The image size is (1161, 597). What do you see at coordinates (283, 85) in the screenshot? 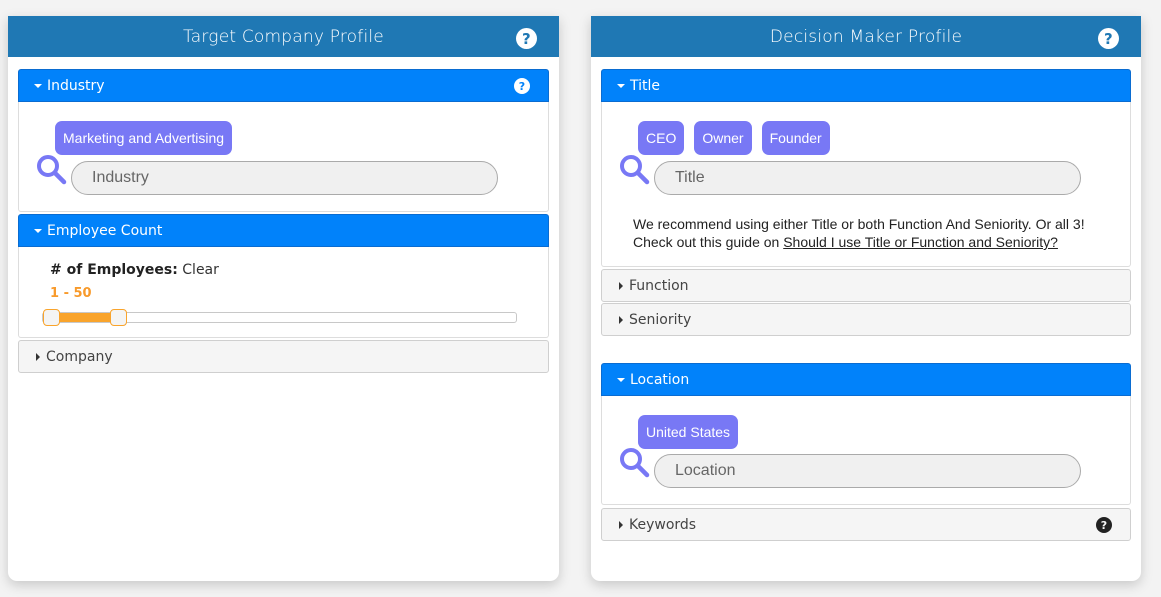
I see `industry-section-toggle: Industry ?` at bounding box center [283, 85].